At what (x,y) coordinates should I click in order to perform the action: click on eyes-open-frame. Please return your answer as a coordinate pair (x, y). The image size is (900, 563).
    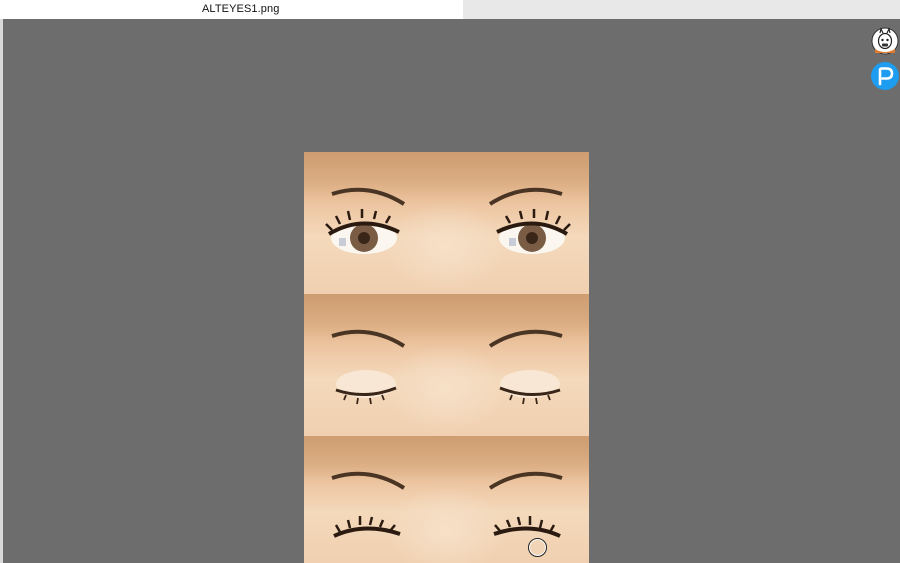
    Looking at the image, I should click on (446, 223).